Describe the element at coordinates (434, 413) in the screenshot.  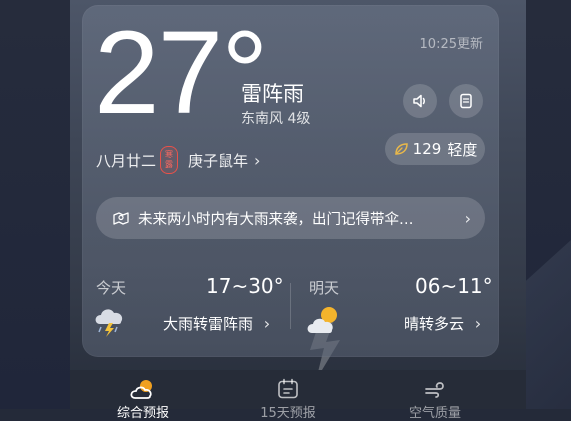
I see `tab-label: 空气质量` at that location.